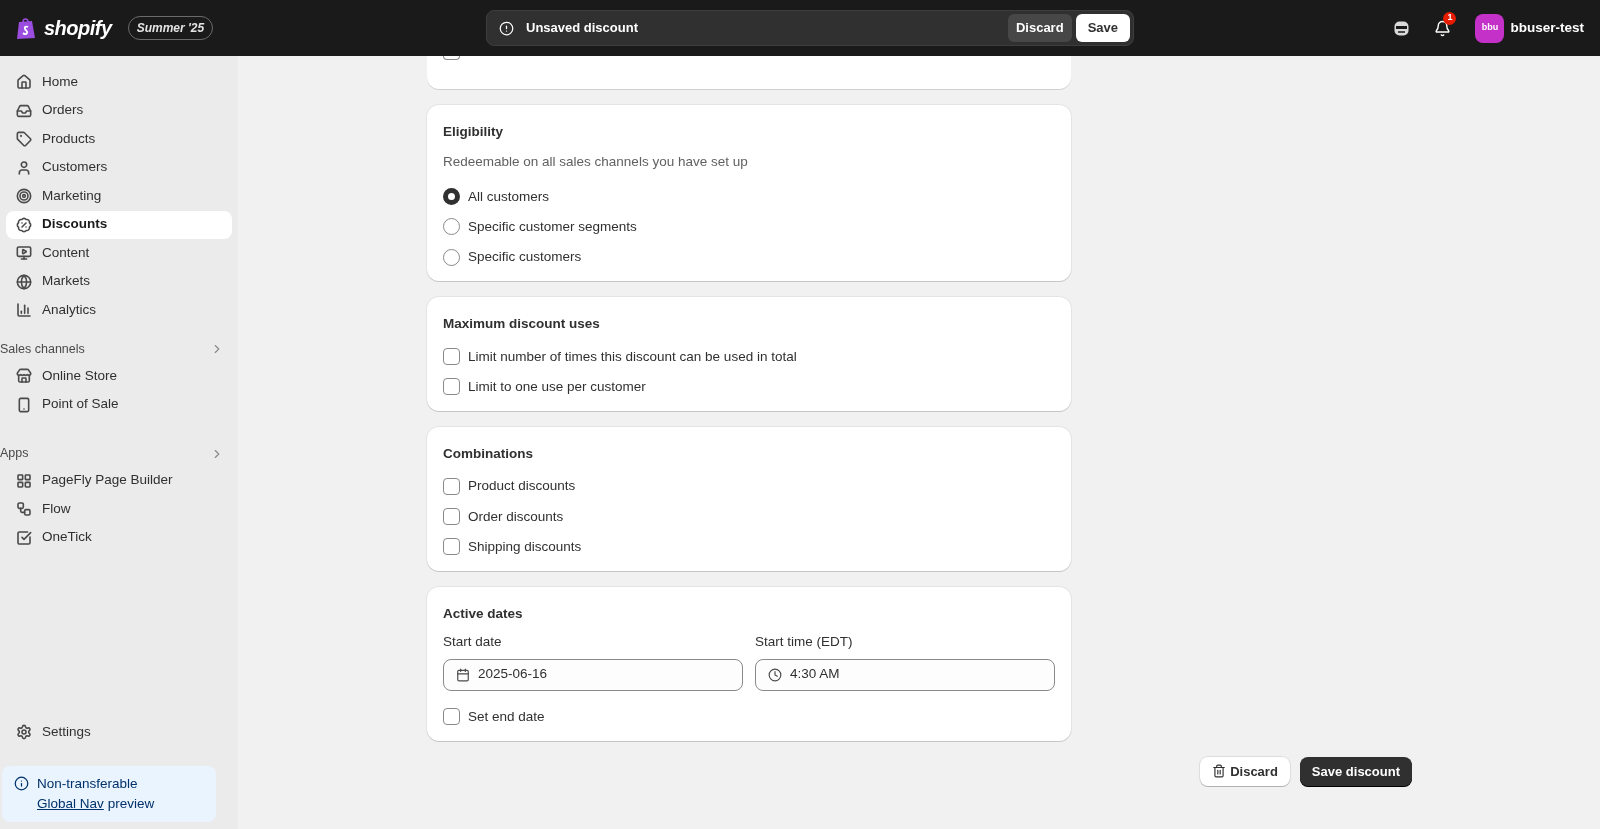  What do you see at coordinates (522, 324) in the screenshot?
I see `card-title: Maximum discount uses` at bounding box center [522, 324].